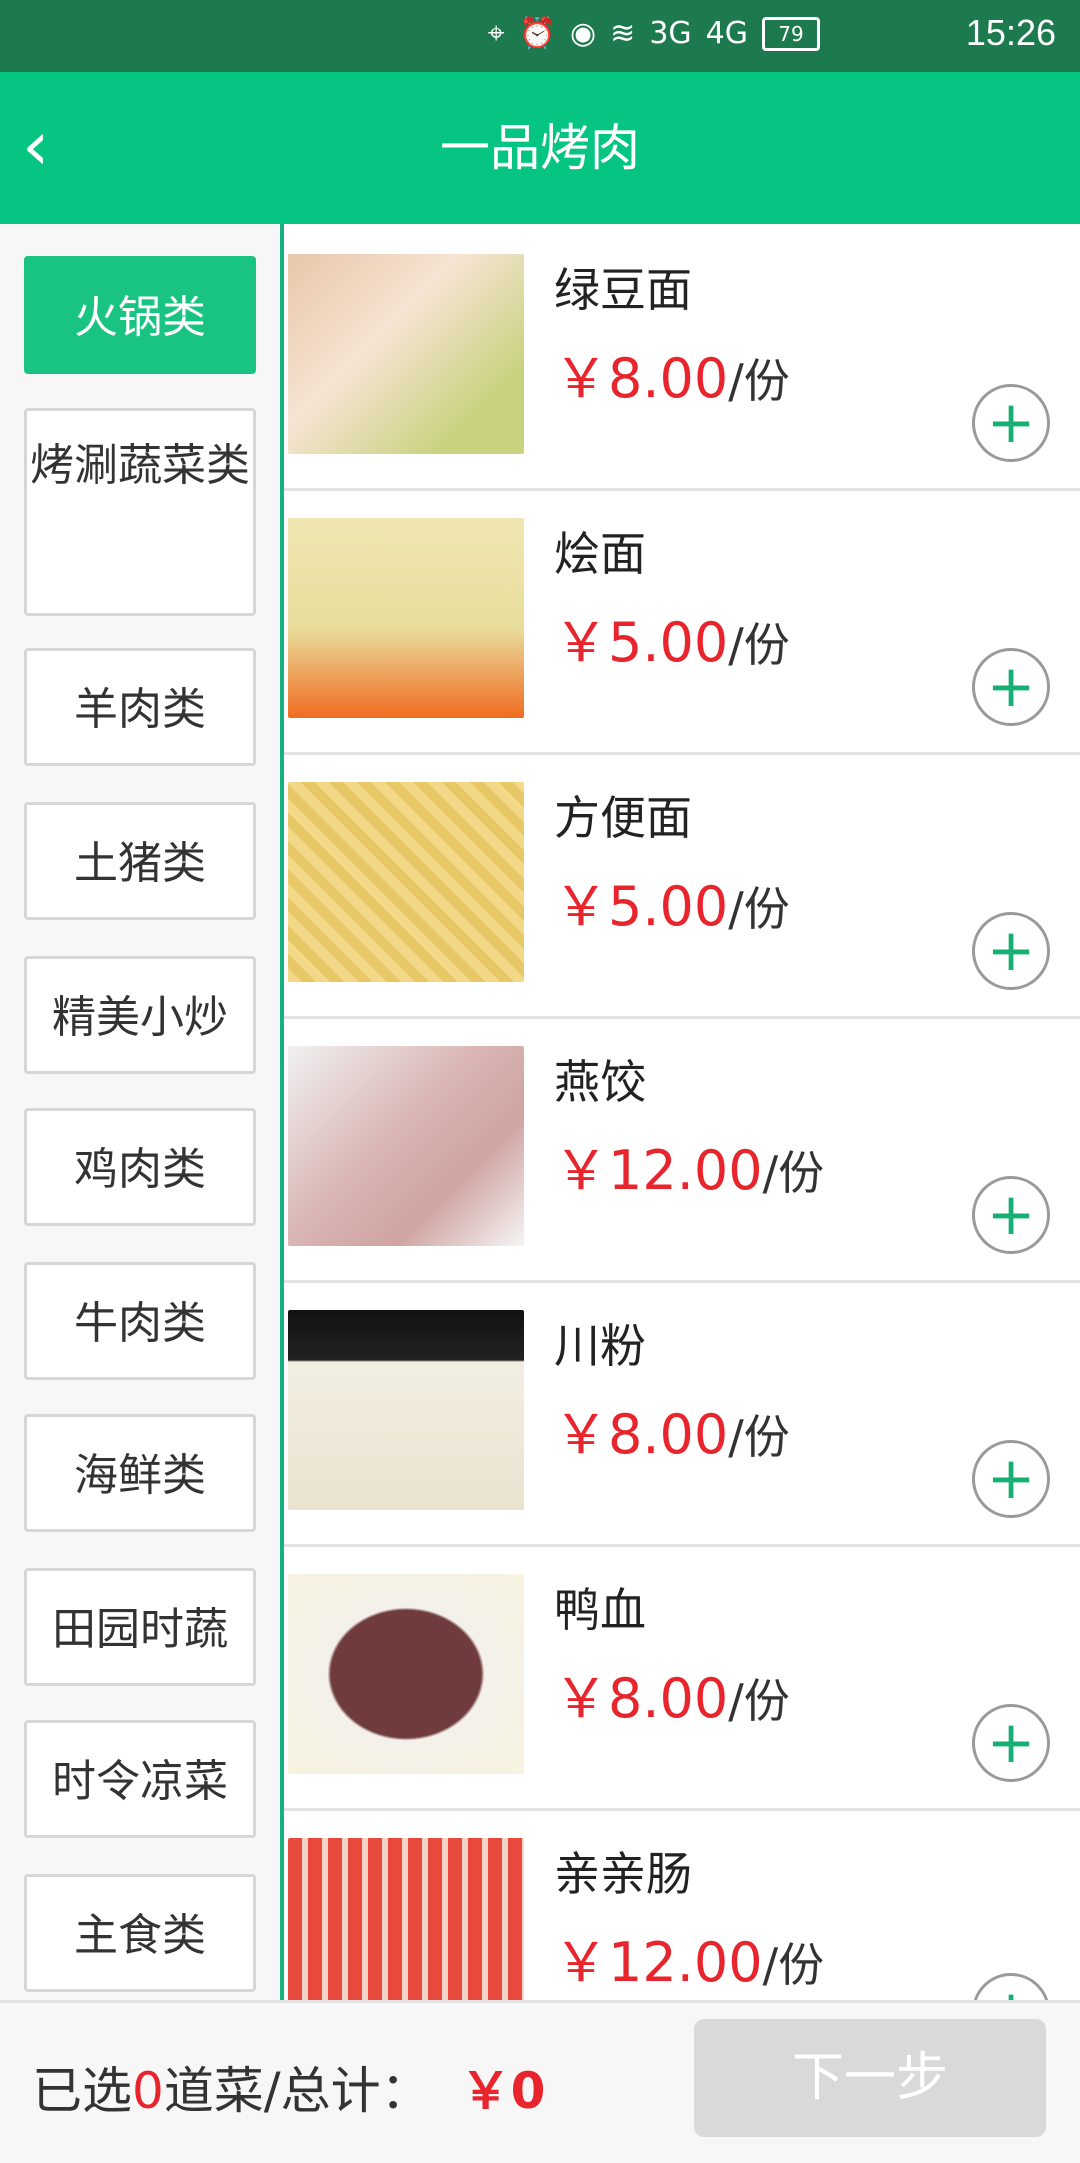  Describe the element at coordinates (140, 861) in the screenshot. I see `category-item: 土猪类` at that location.